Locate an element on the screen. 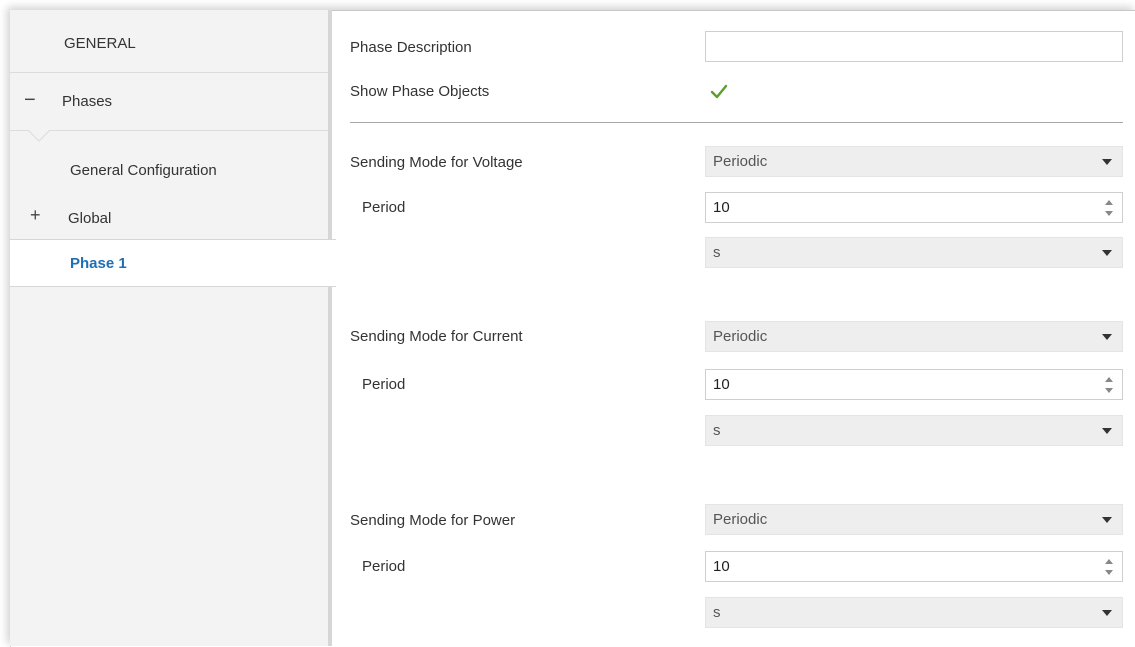 The image size is (1135, 647). section-divider is located at coordinates (736, 122).